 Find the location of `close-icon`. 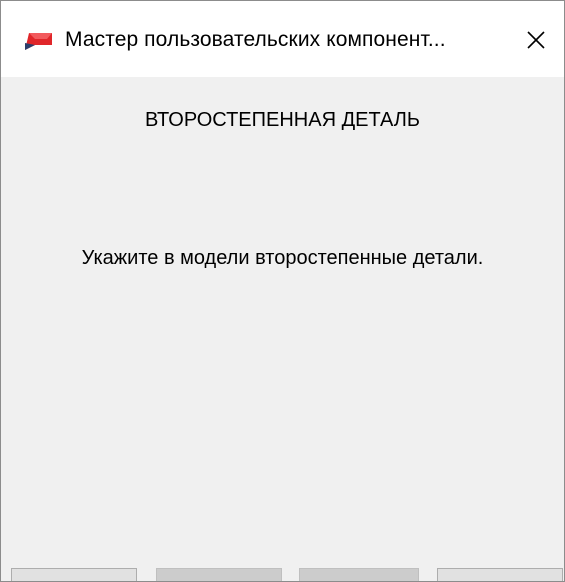

close-icon is located at coordinates (536, 42).